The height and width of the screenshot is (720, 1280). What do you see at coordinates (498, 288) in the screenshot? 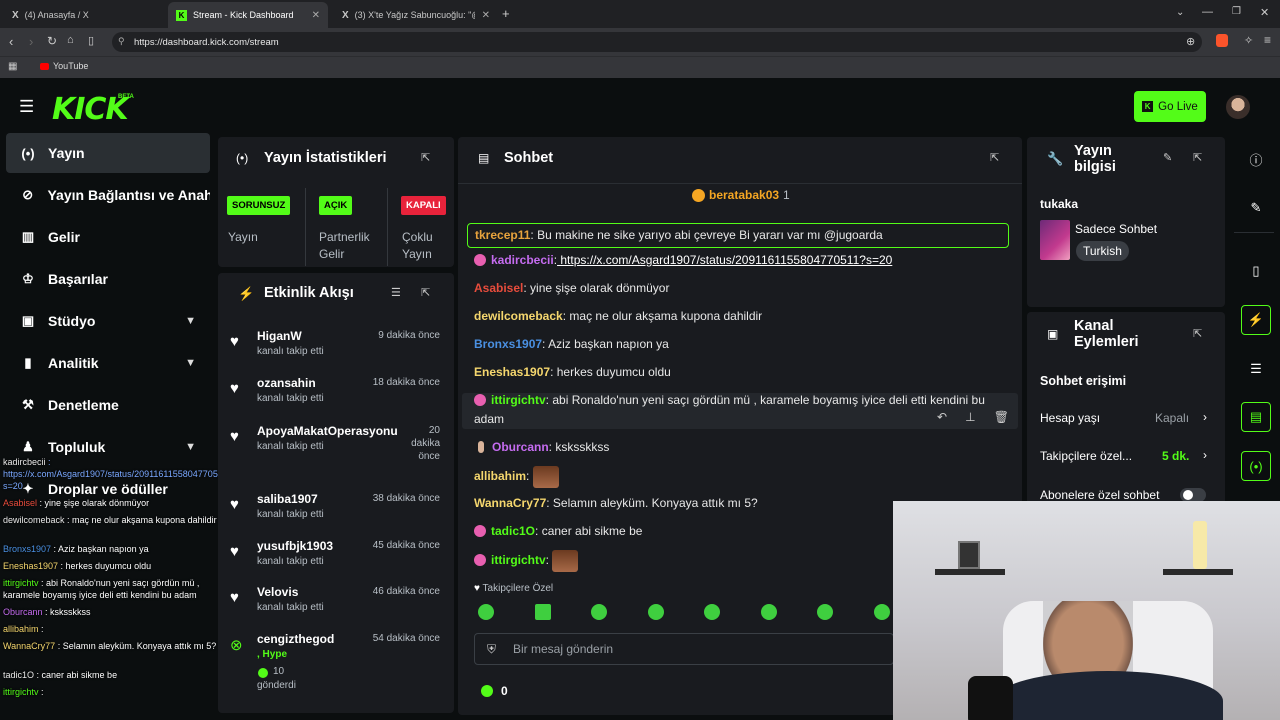
I see `chat-username: Asabisel` at bounding box center [498, 288].